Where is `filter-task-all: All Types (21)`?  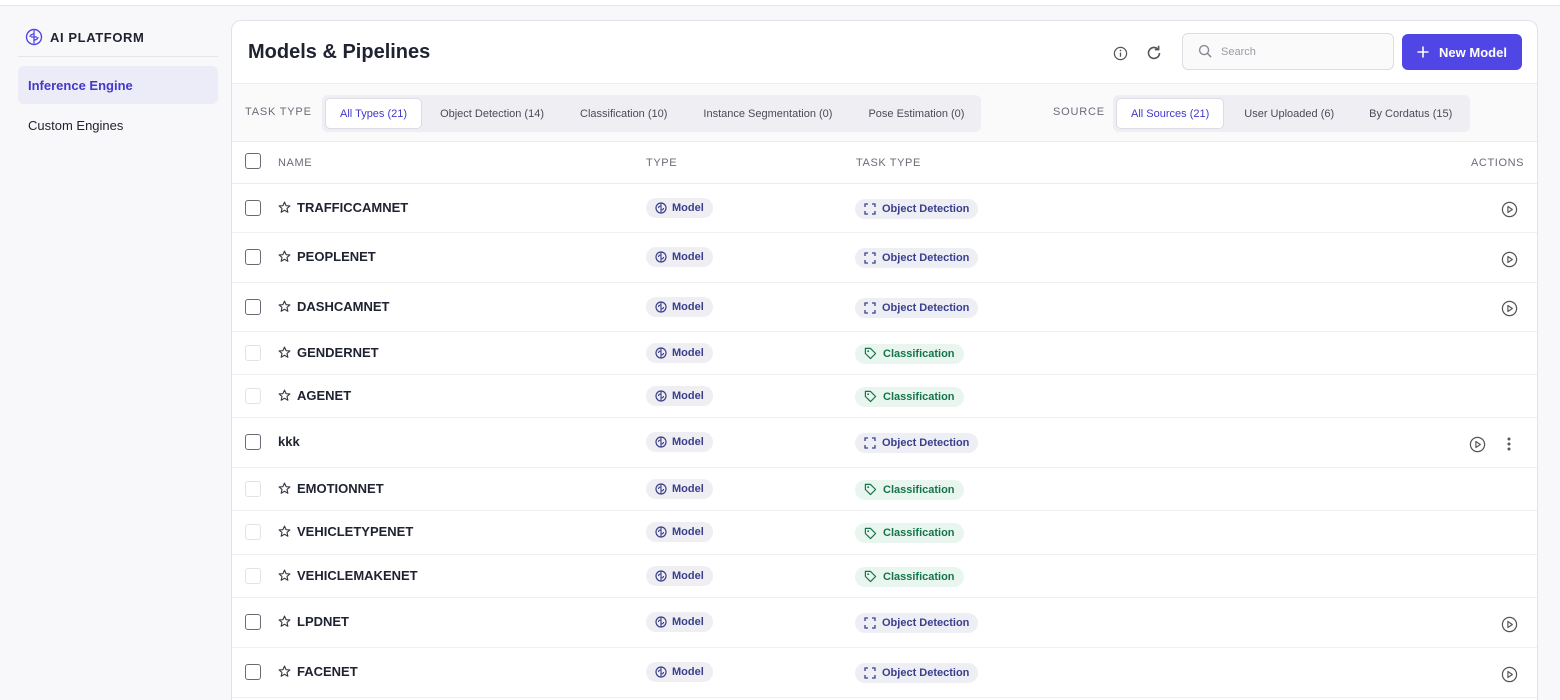
filter-task-all: All Types (21) is located at coordinates (374, 113).